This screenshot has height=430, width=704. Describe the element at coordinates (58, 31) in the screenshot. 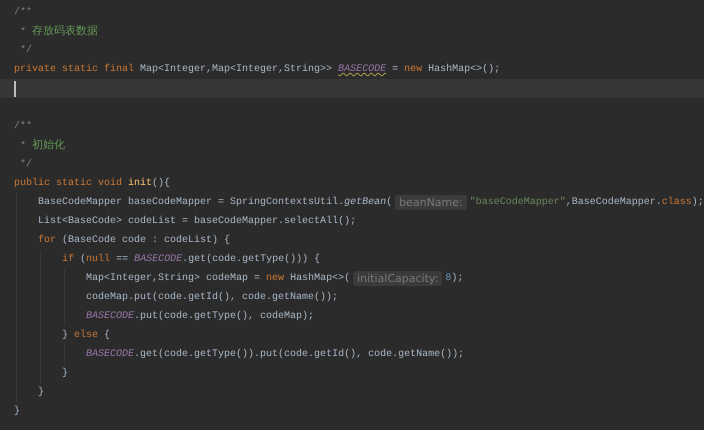

I see `code-text: * 存放码表数据` at that location.